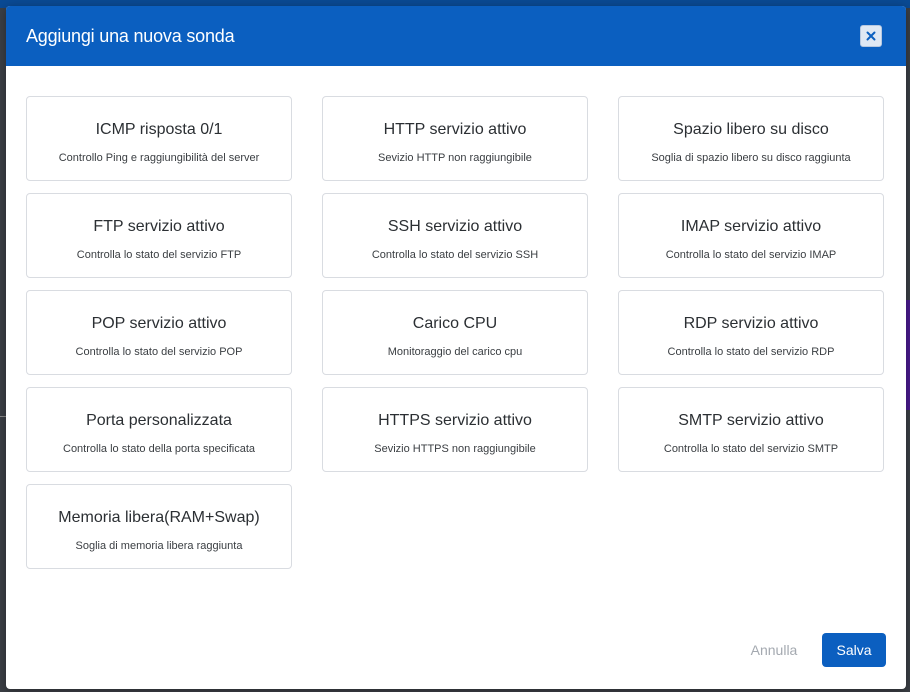 The width and height of the screenshot is (910, 692). I want to click on probe-description: Controlla lo stato del servizio SSH, so click(455, 255).